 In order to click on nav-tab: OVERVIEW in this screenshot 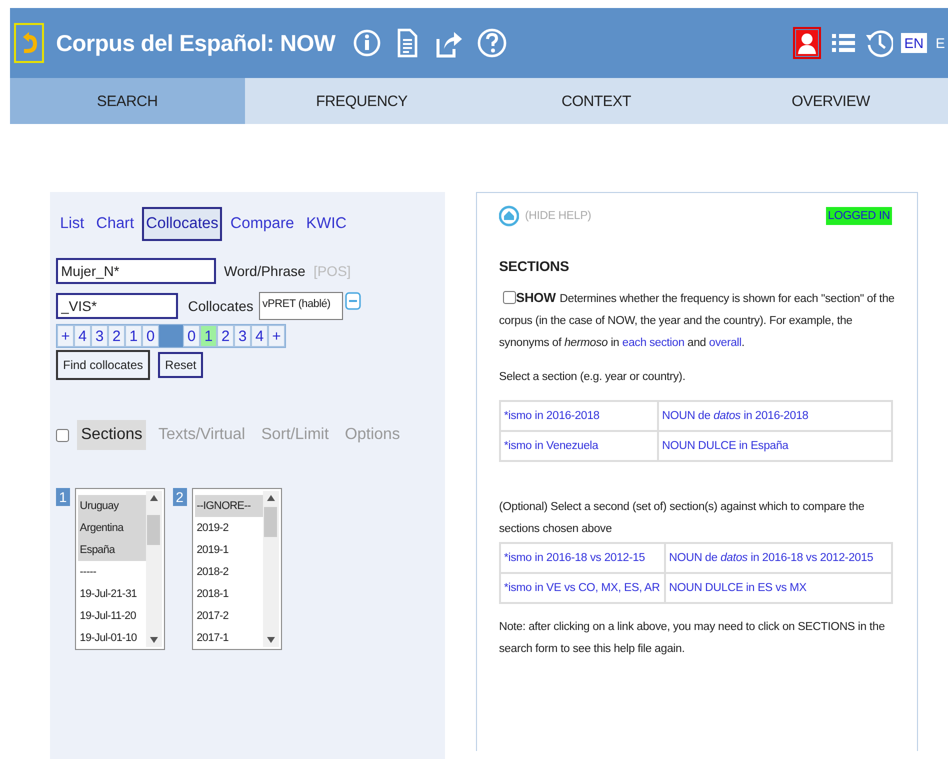, I will do `click(831, 101)`.